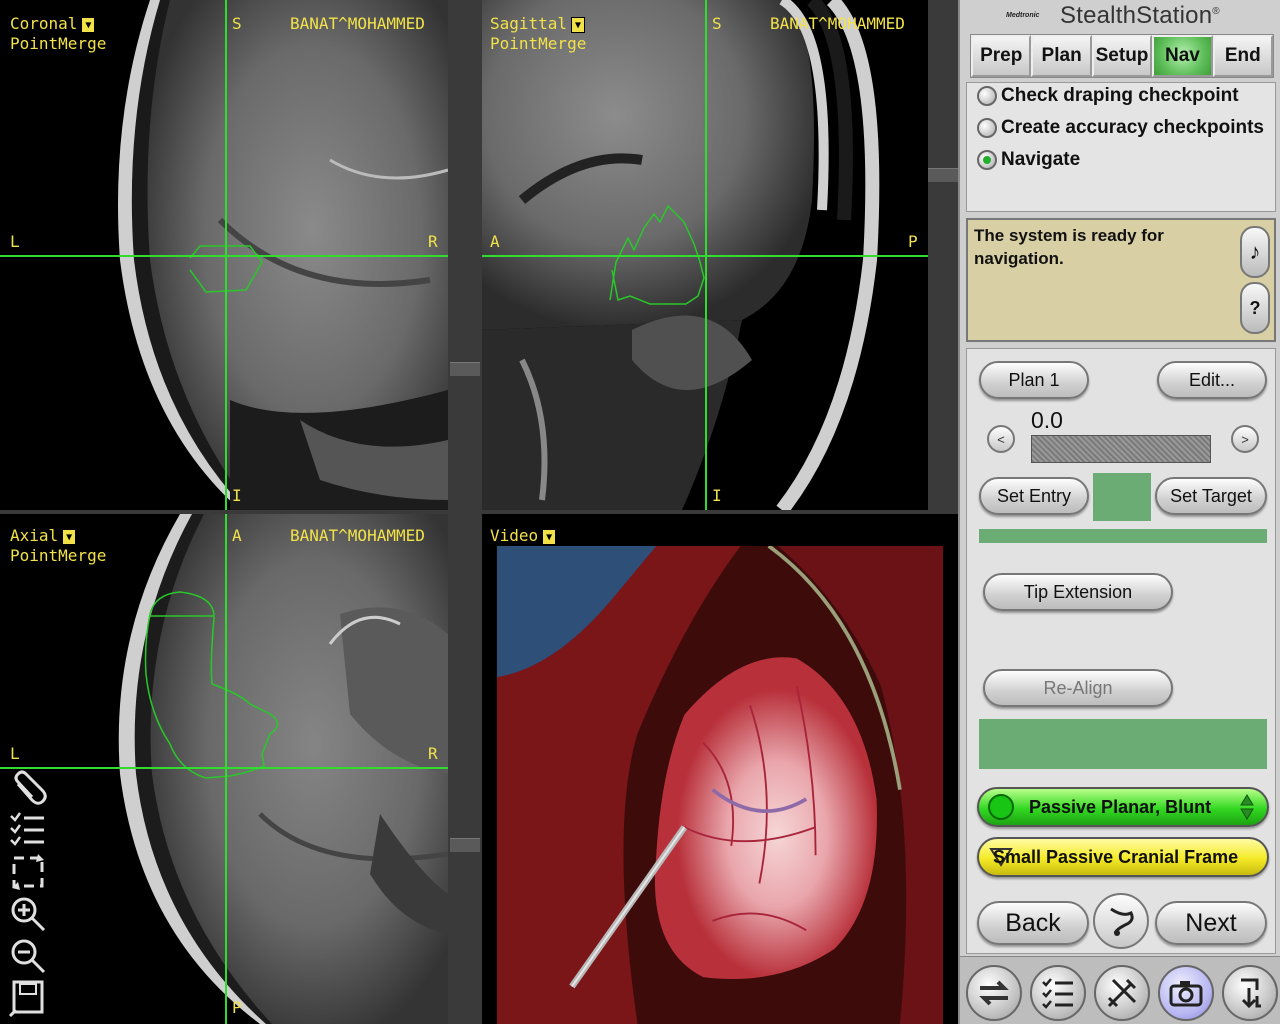 The image size is (1280, 1024). What do you see at coordinates (1001, 807) in the screenshot?
I see `tool-visible-icon` at bounding box center [1001, 807].